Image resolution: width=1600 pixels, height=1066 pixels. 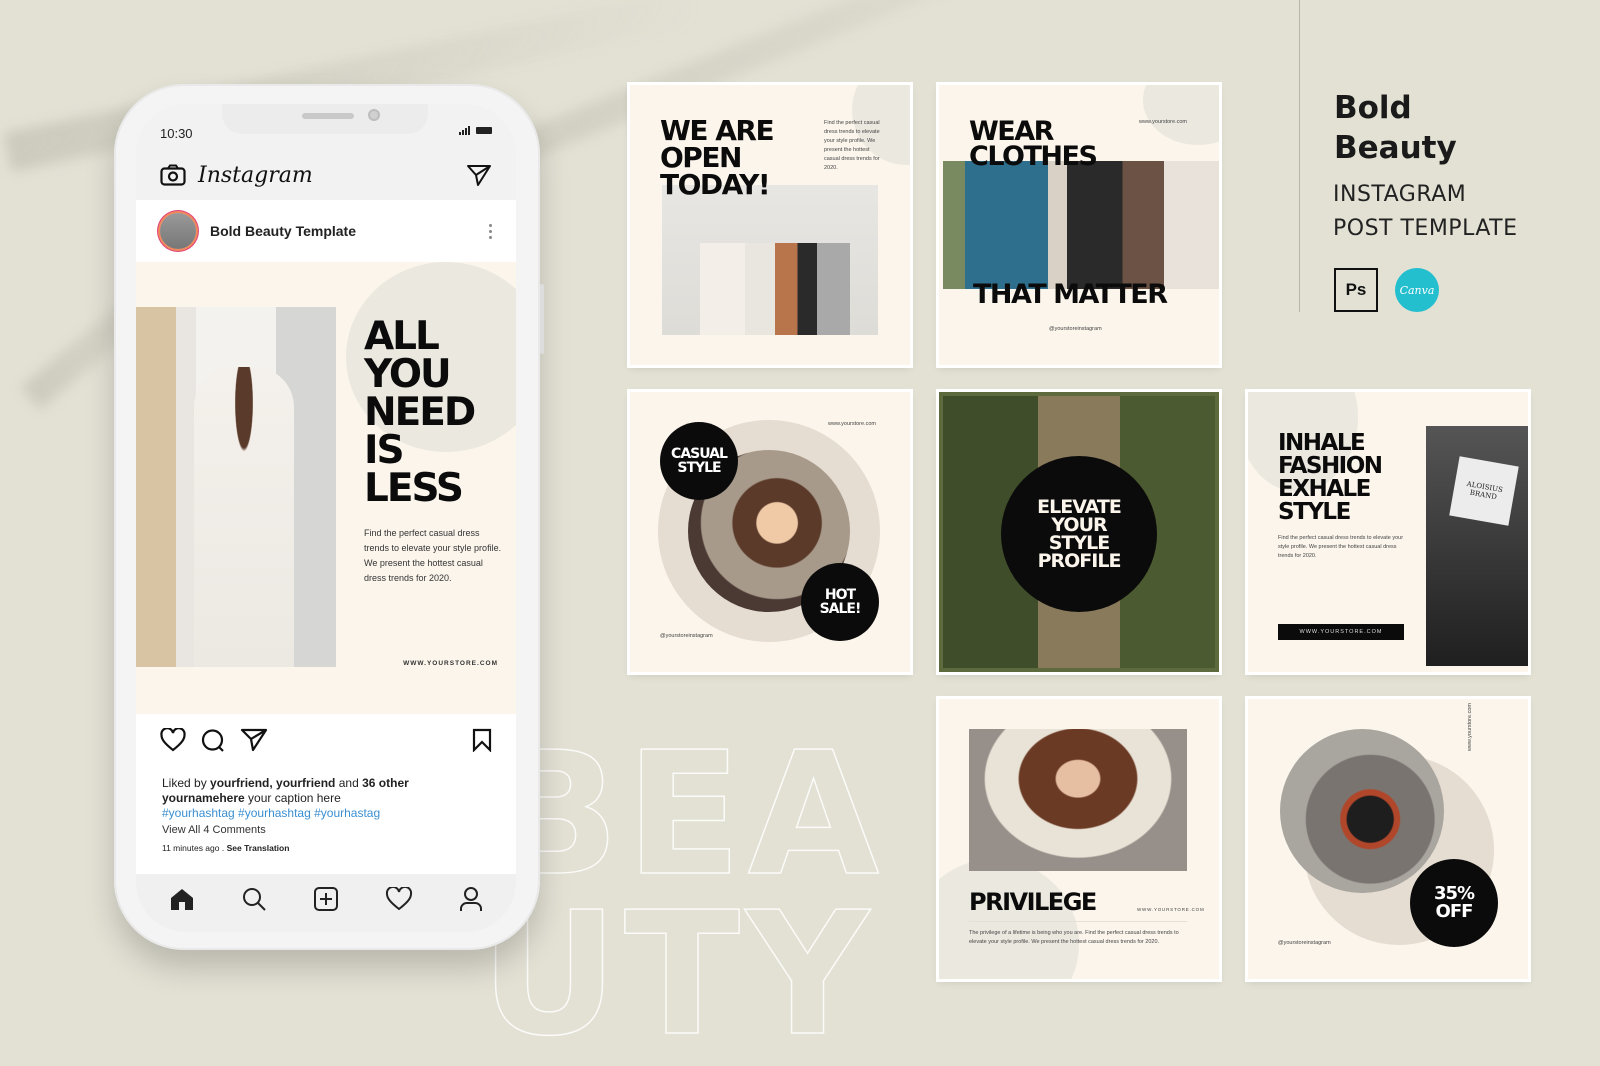 I want to click on comment-icon, so click(x=213, y=740).